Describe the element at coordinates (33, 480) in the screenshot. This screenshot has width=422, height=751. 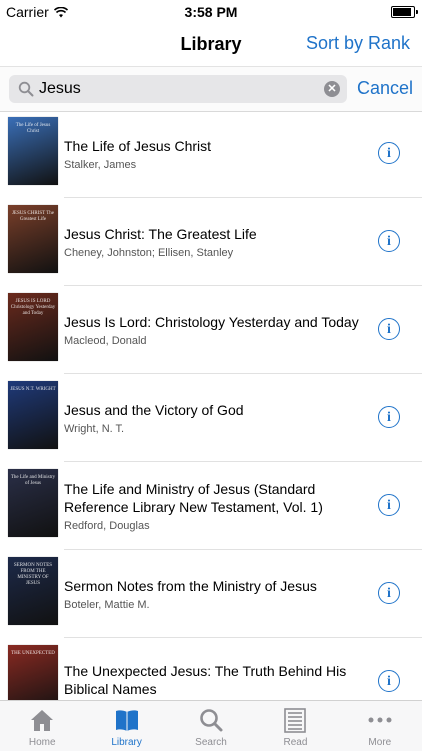
I see `cover-text: The Life and Ministry of Jesus` at that location.